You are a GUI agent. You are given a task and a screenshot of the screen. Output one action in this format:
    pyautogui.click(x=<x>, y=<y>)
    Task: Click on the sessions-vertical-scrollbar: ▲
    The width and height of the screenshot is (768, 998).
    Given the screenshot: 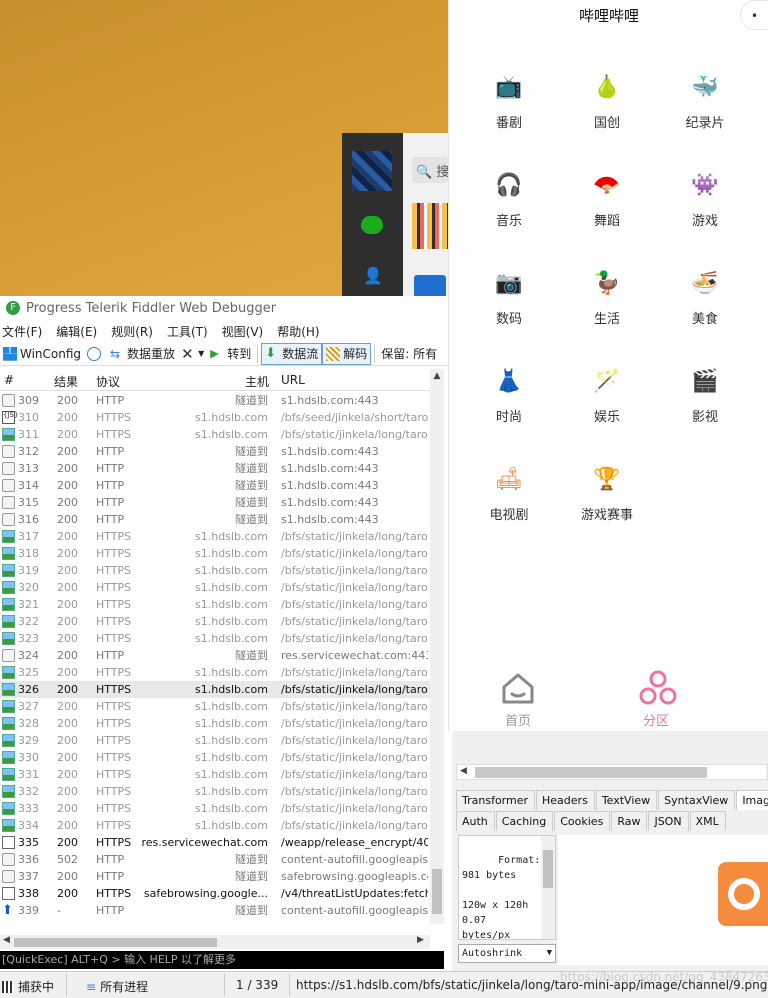 What is the action you would take?
    pyautogui.click(x=437, y=646)
    